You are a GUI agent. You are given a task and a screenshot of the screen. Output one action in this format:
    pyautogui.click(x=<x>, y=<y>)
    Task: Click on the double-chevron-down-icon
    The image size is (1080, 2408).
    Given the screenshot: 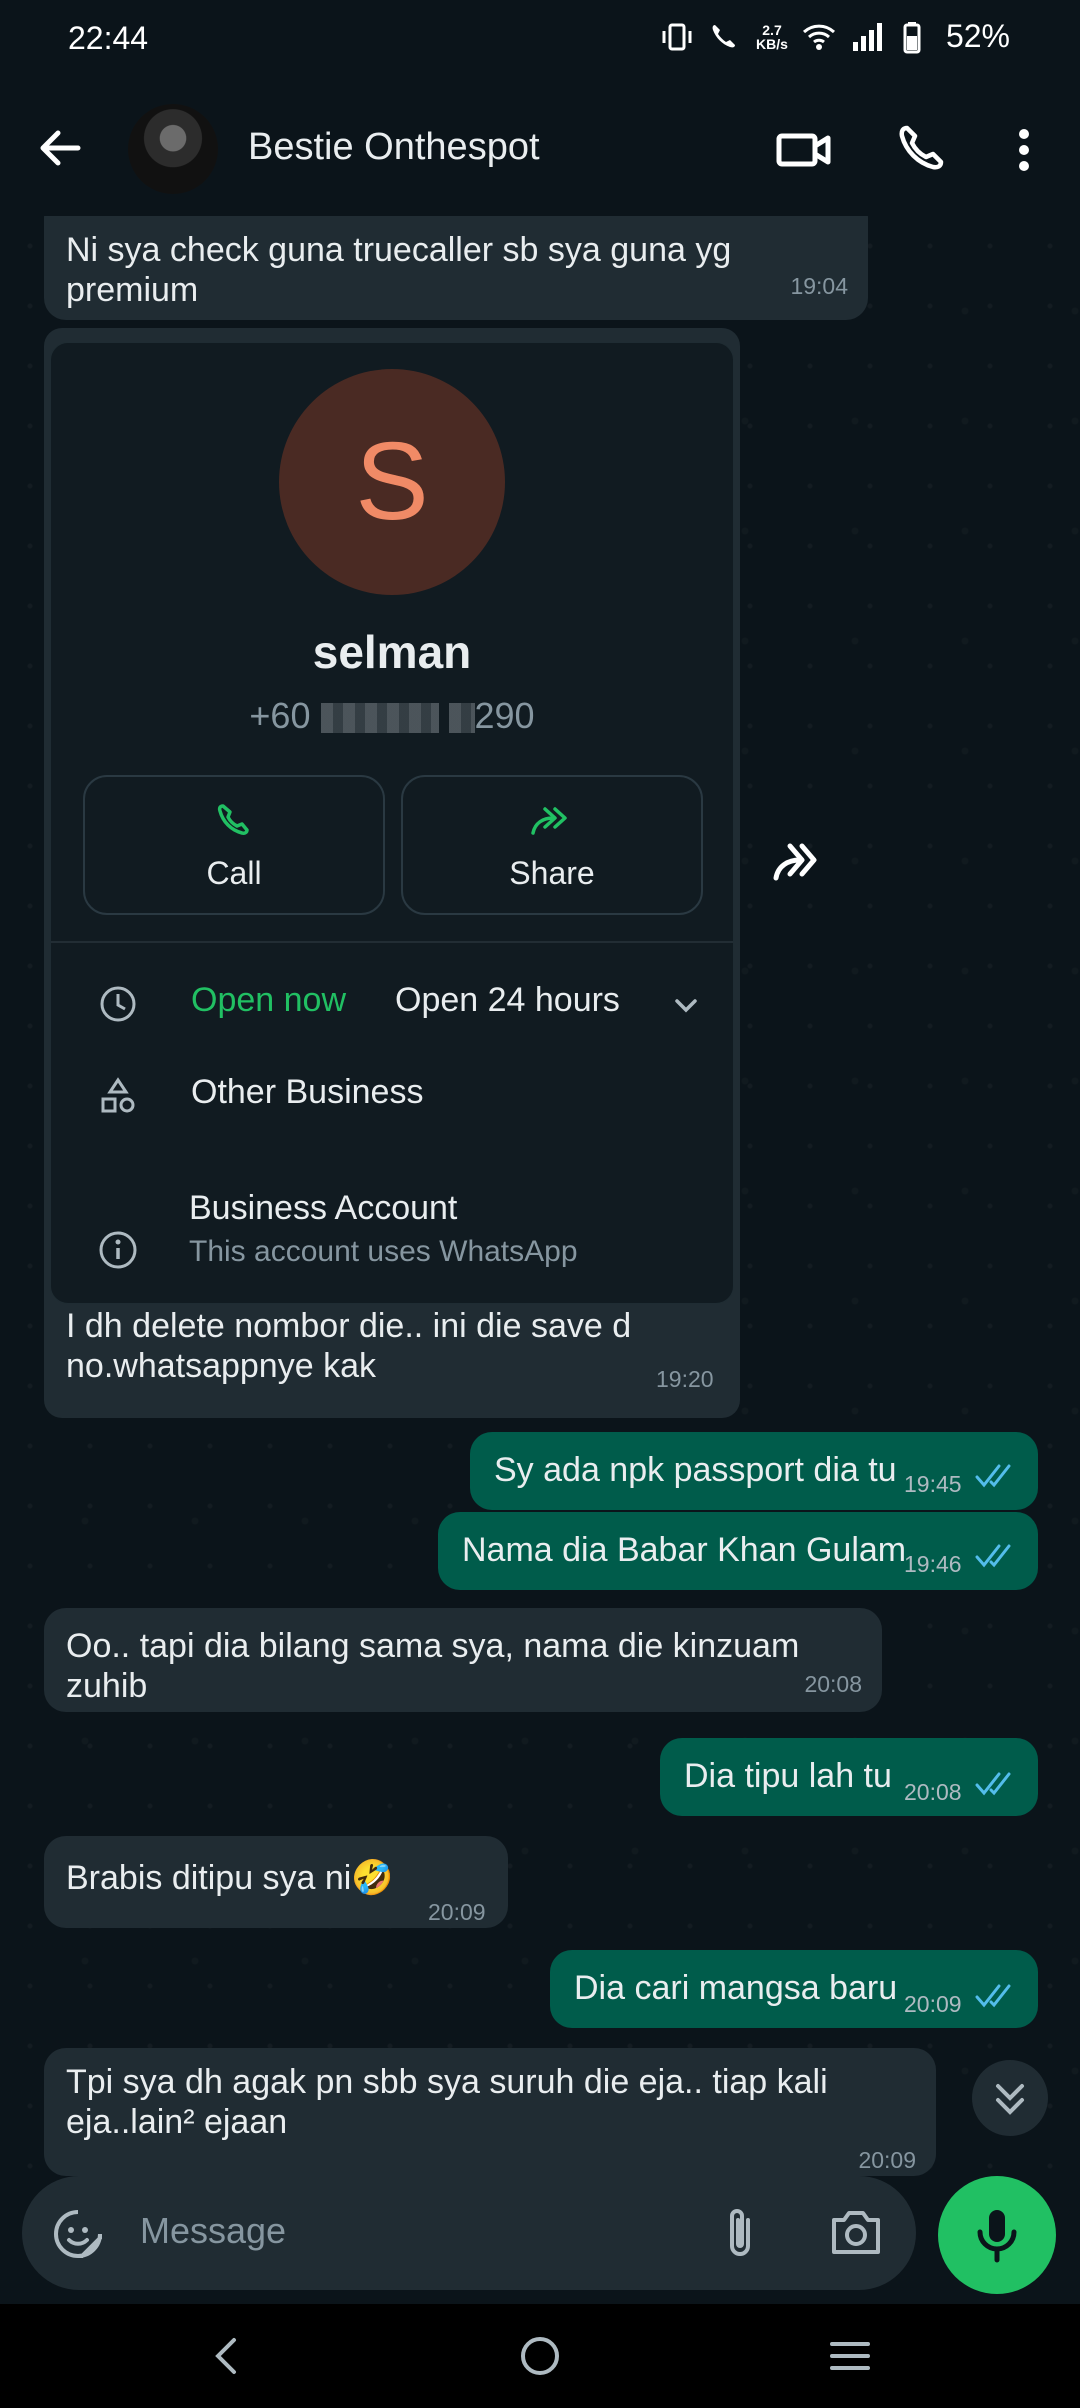 What is the action you would take?
    pyautogui.click(x=1010, y=2099)
    